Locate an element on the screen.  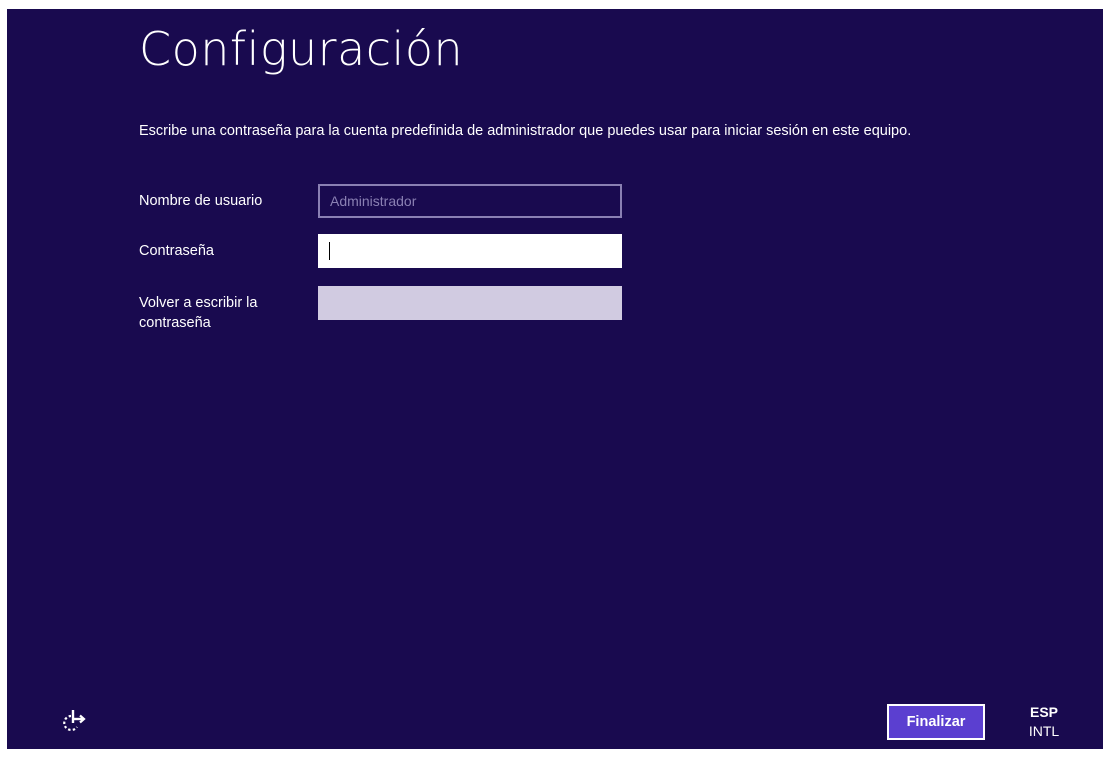
confirm-password-field is located at coordinates (470, 303).